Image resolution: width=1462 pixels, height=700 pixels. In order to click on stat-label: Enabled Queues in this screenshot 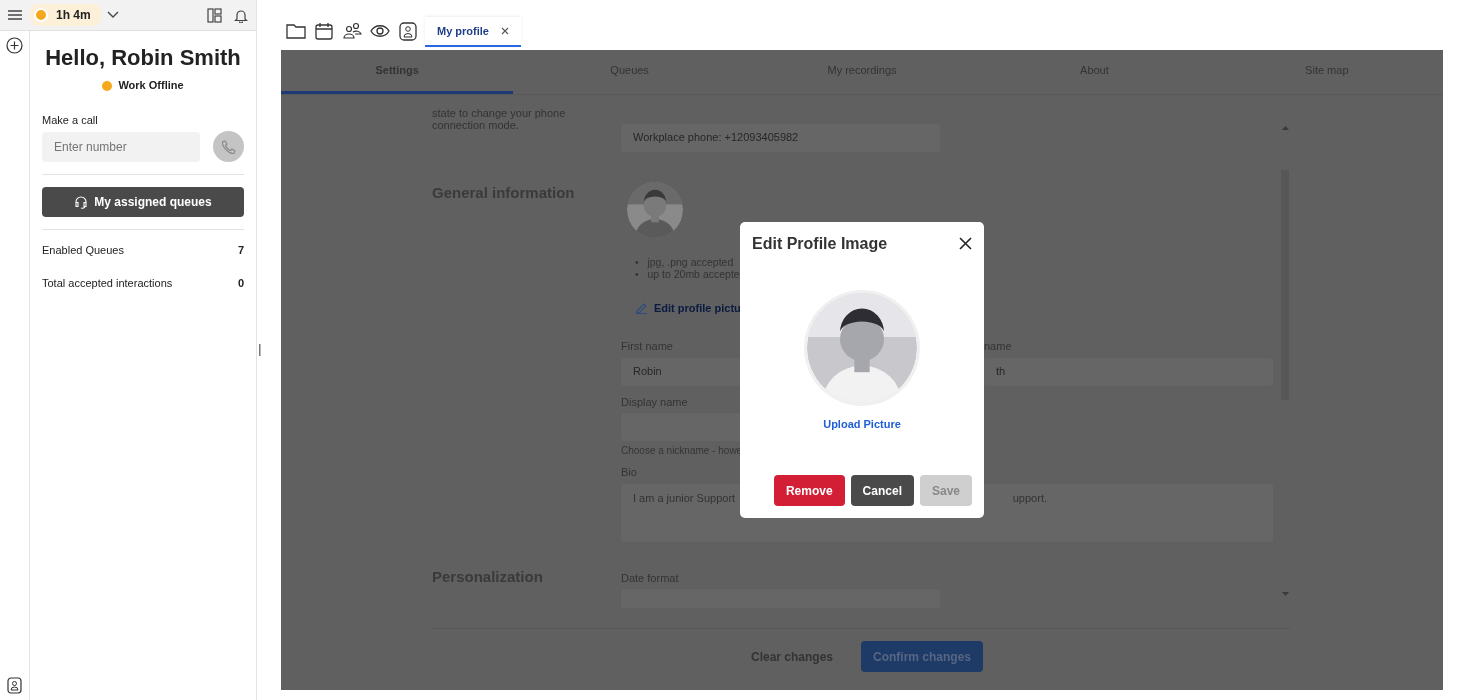, I will do `click(83, 251)`.